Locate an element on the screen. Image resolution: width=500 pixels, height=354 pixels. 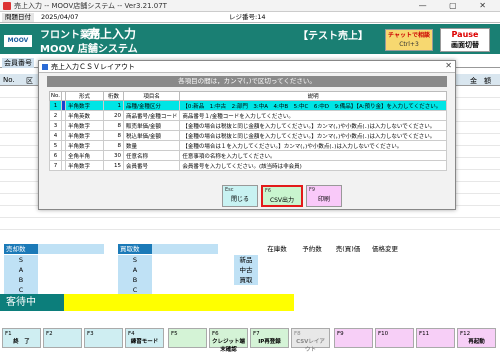
system-name: MOOV 店舗システム is located at coordinates (89, 49).